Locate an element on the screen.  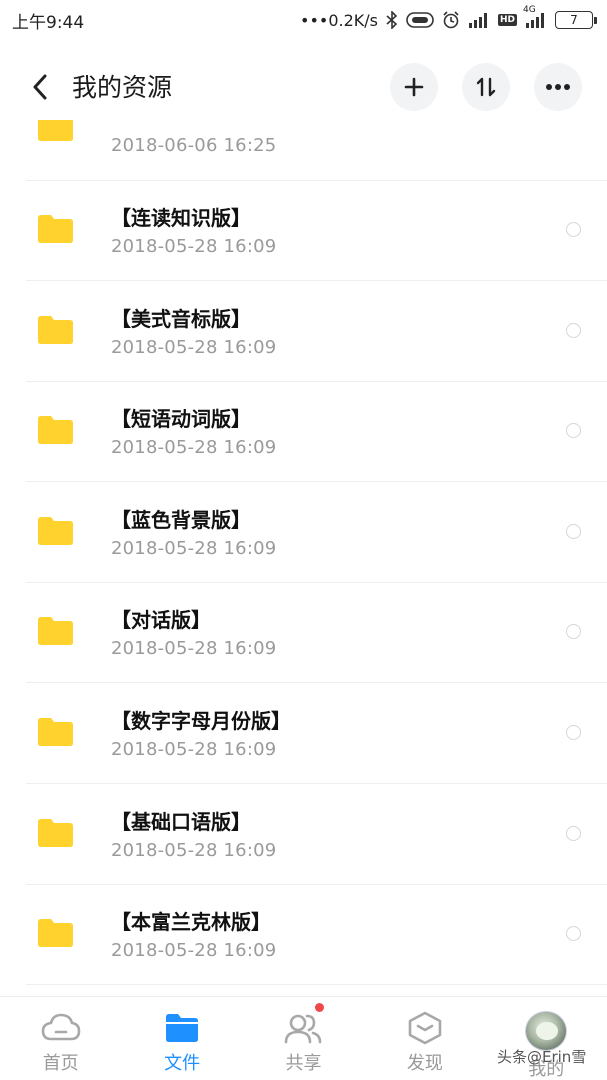
bottom-nav: 首页 文件 共享 发现 我的 is located at coordinates (303, 1038).